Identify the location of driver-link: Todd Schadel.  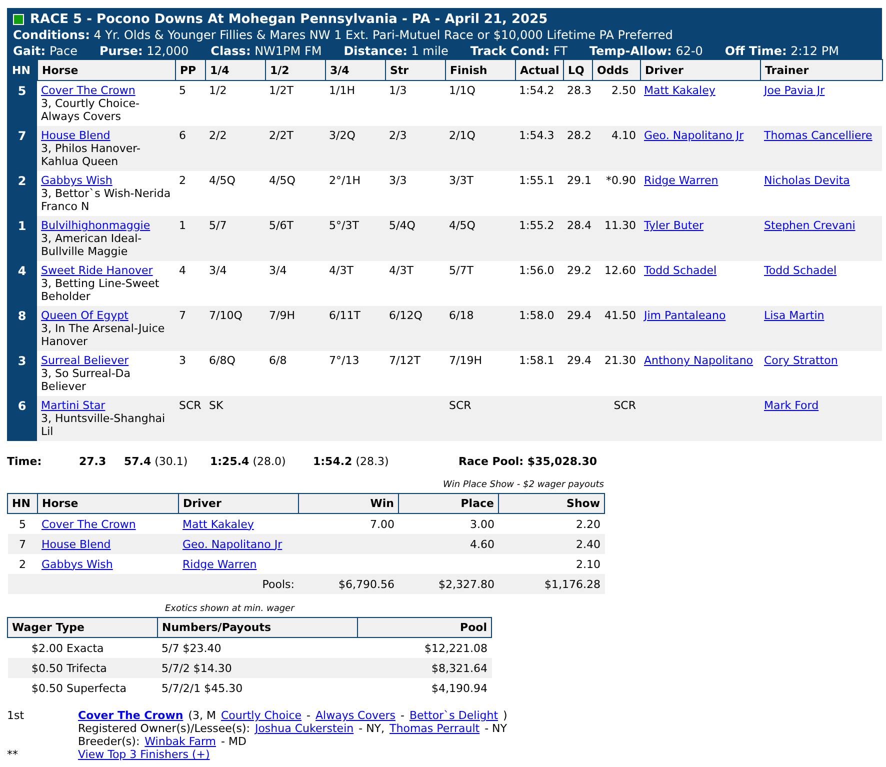
(680, 270).